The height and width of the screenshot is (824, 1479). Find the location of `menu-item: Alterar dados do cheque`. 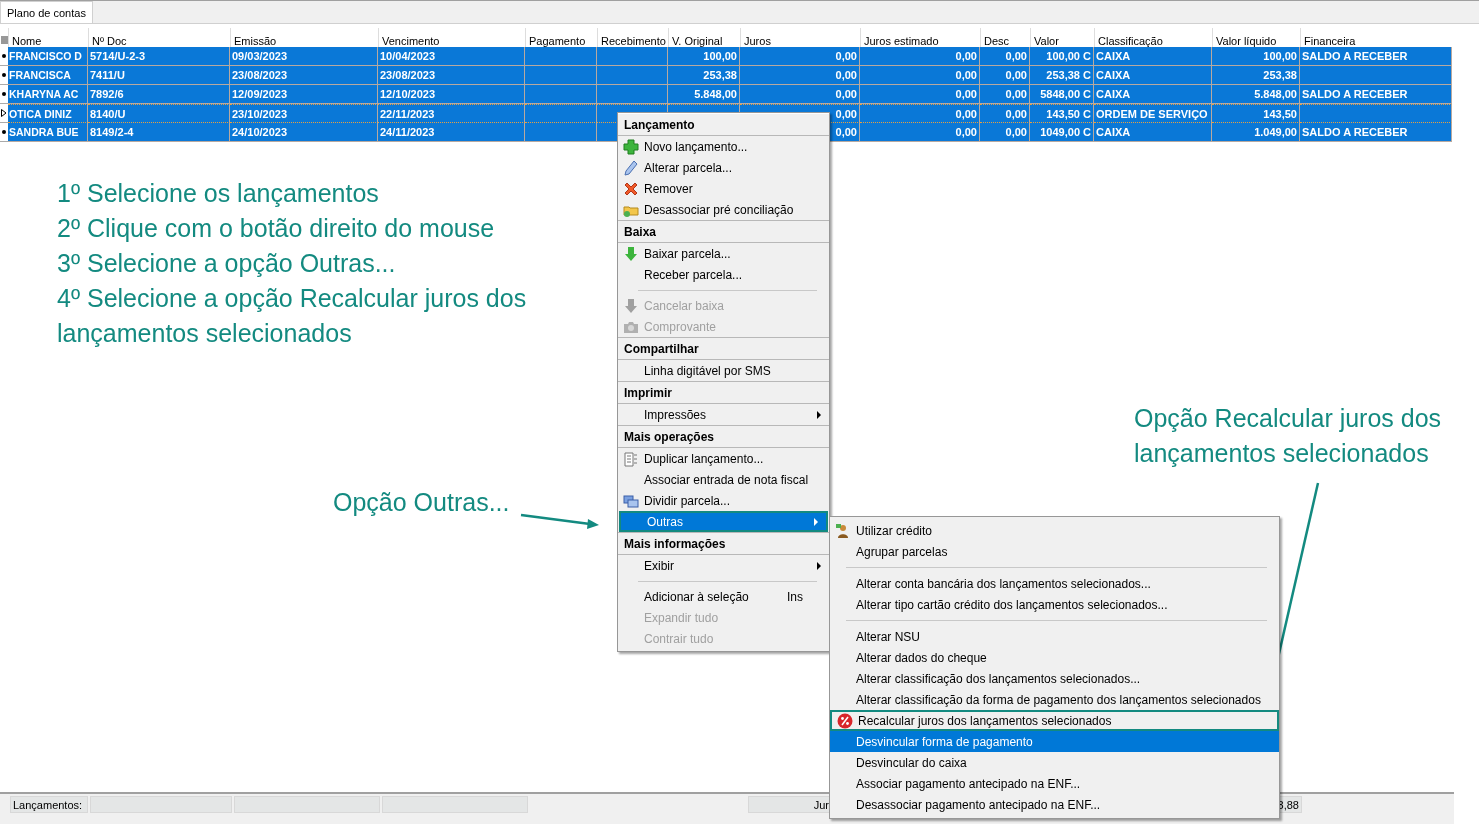

menu-item: Alterar dados do cheque is located at coordinates (1054, 657).